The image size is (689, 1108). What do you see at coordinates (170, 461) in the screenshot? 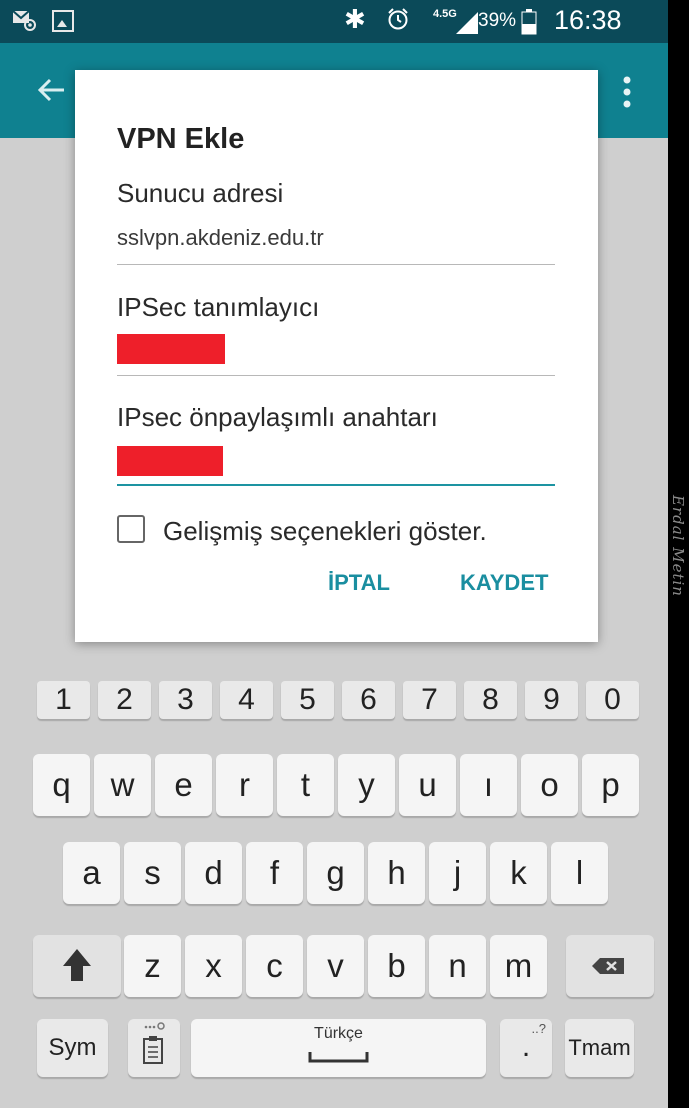
I see `ipsec-key-input` at bounding box center [170, 461].